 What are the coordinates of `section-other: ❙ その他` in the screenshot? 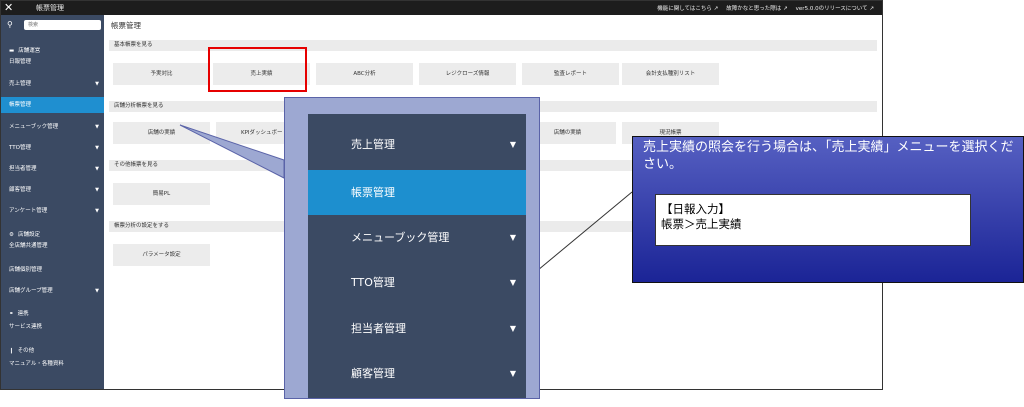 It's located at (22, 351).